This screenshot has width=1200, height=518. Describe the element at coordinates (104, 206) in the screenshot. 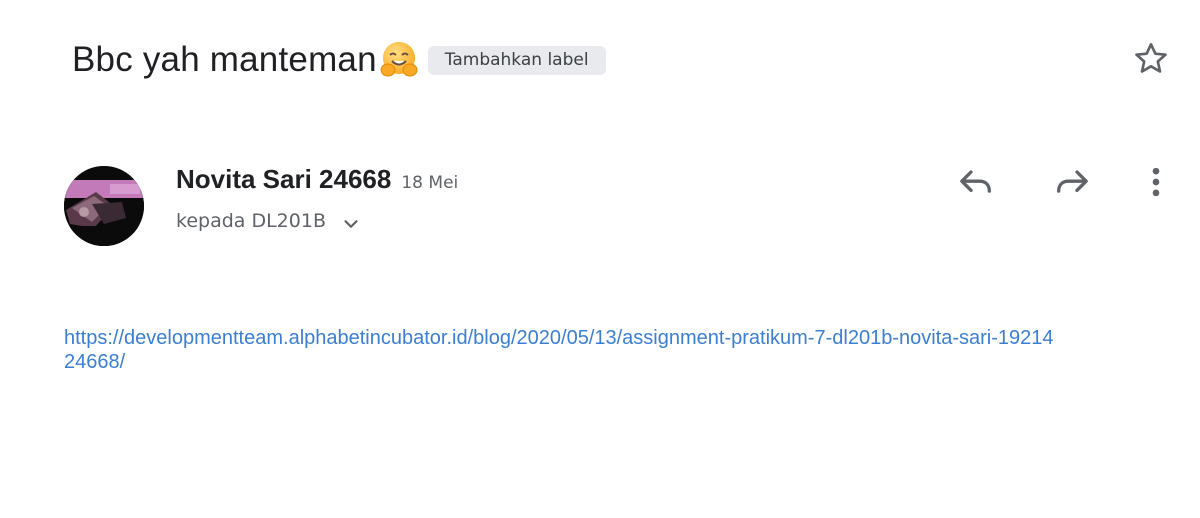

I see `sender-avatar` at that location.